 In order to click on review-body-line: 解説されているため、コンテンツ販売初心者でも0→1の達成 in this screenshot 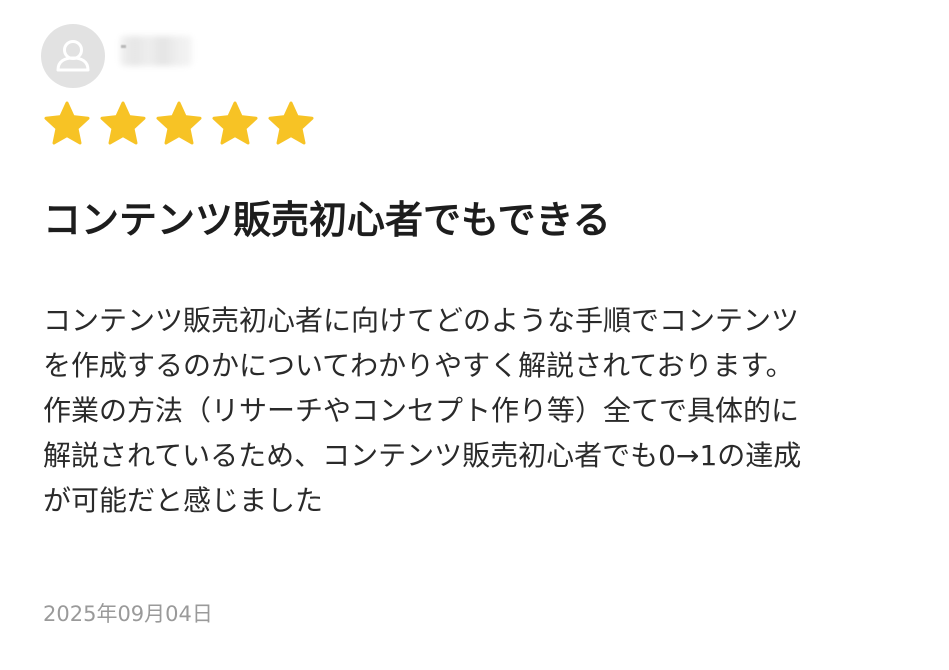, I will do `click(422, 455)`.